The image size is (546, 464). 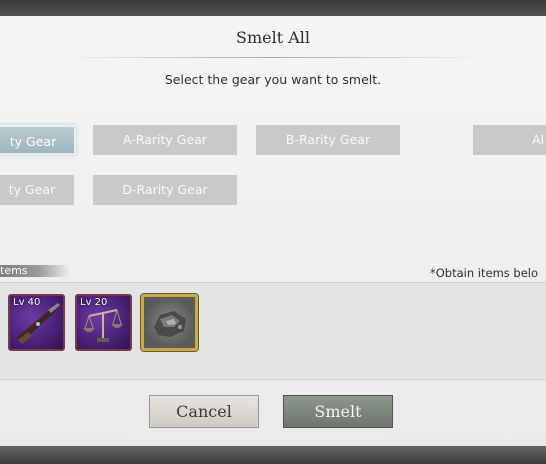 What do you see at coordinates (35, 271) in the screenshot?
I see `items-section-tag: tems` at bounding box center [35, 271].